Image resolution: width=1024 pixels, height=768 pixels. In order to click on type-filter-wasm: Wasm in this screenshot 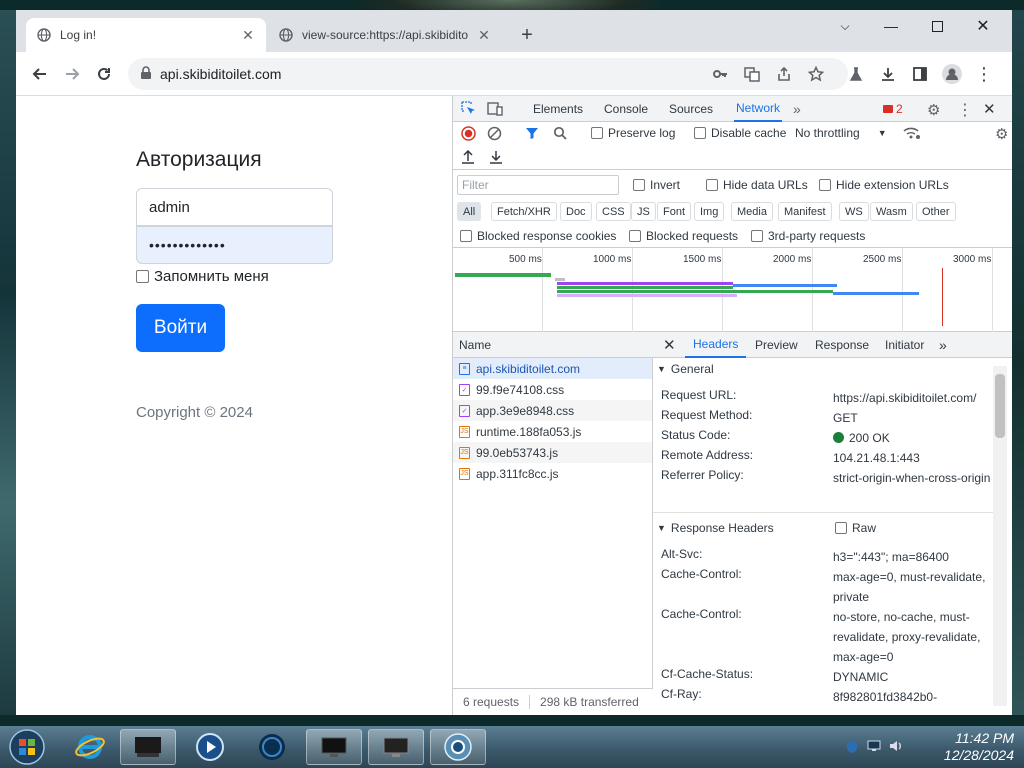, I will do `click(891, 211)`.